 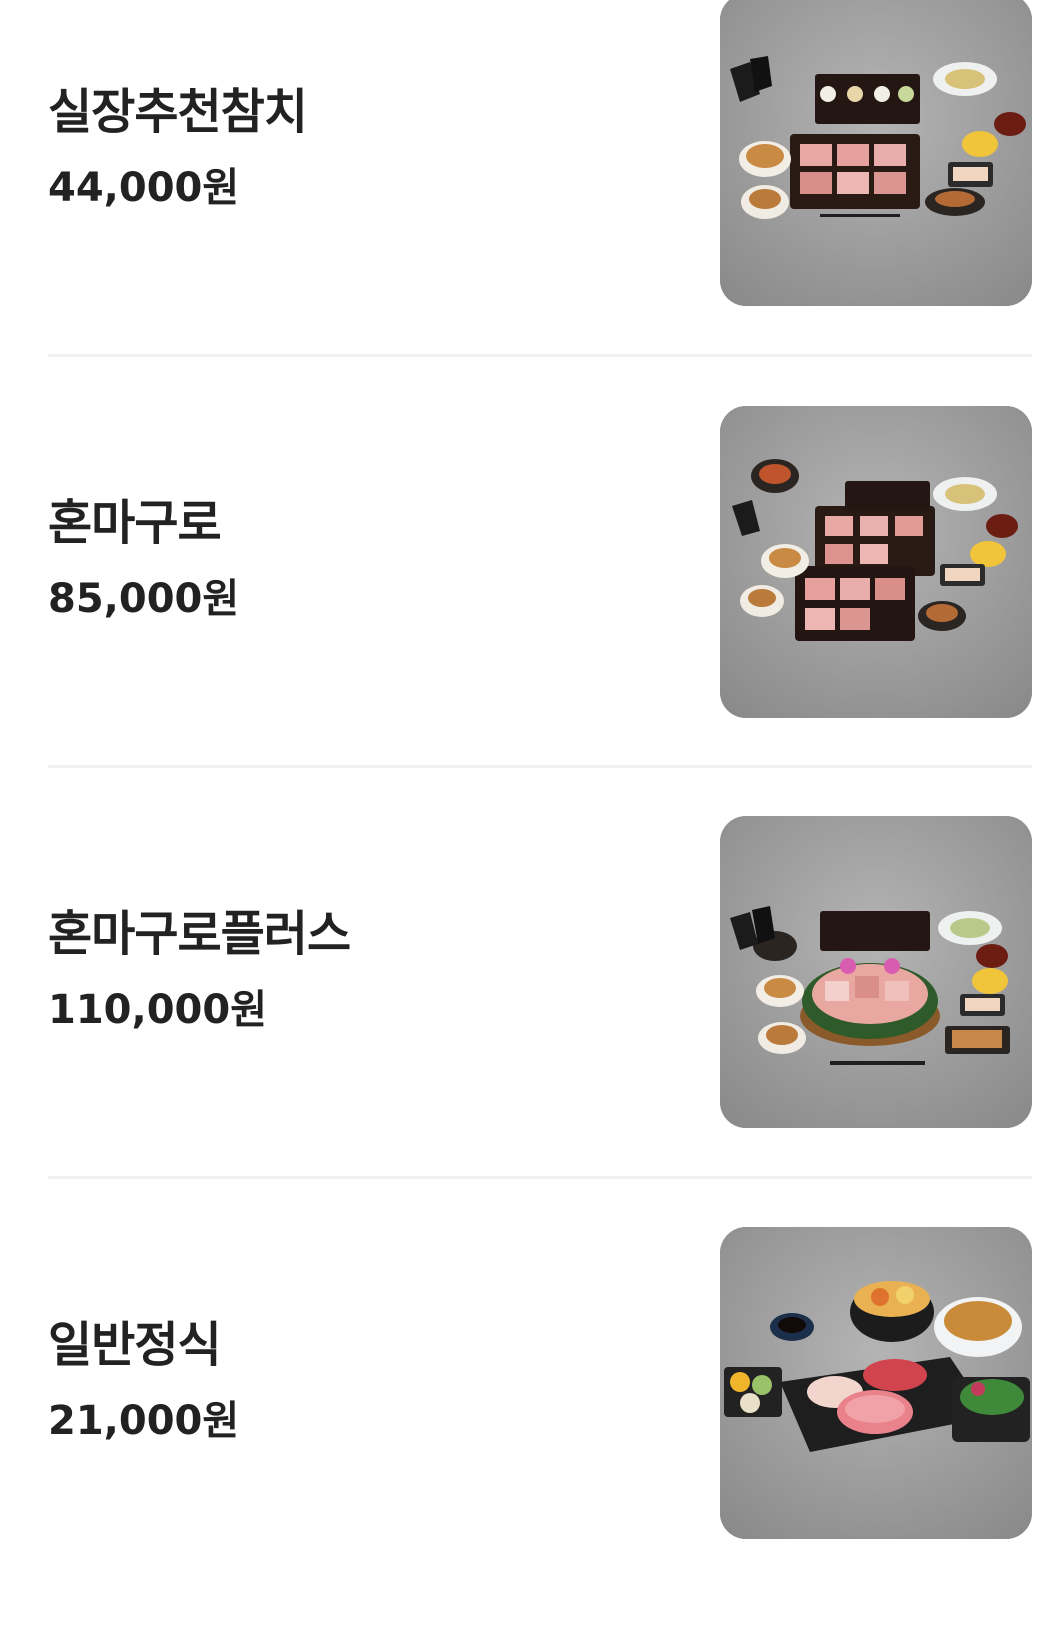 What do you see at coordinates (178, 112) in the screenshot?
I see `menu-item-name: 실장추천참치` at bounding box center [178, 112].